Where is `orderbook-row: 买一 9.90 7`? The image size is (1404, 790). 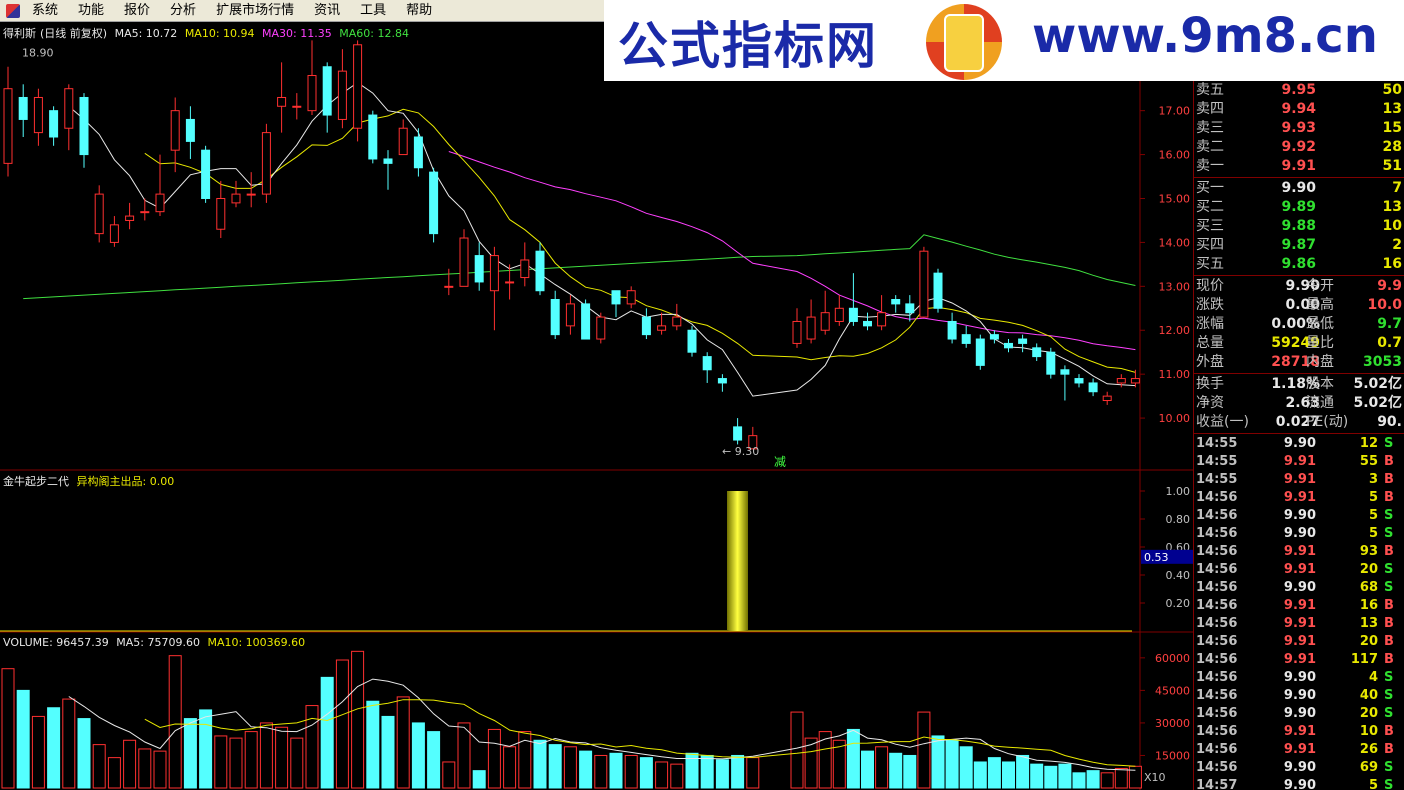 orderbook-row: 买一 9.90 7 is located at coordinates (1299, 188).